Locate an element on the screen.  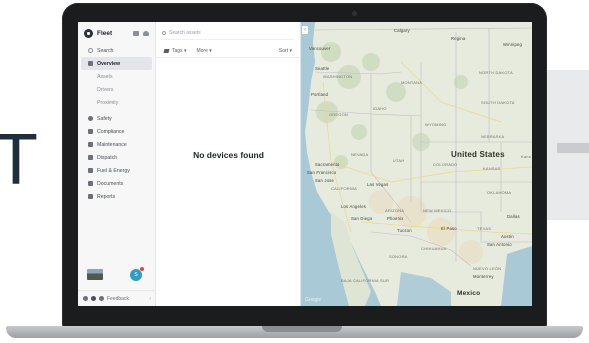
sidebar-item-maintenance: Maintenance is located at coordinates (116, 144).